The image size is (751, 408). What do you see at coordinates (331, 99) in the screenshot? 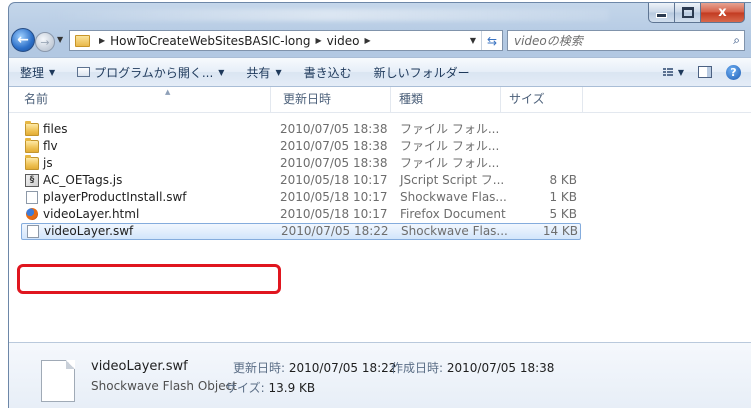
I see `column-header-date: 更新日時` at bounding box center [331, 99].